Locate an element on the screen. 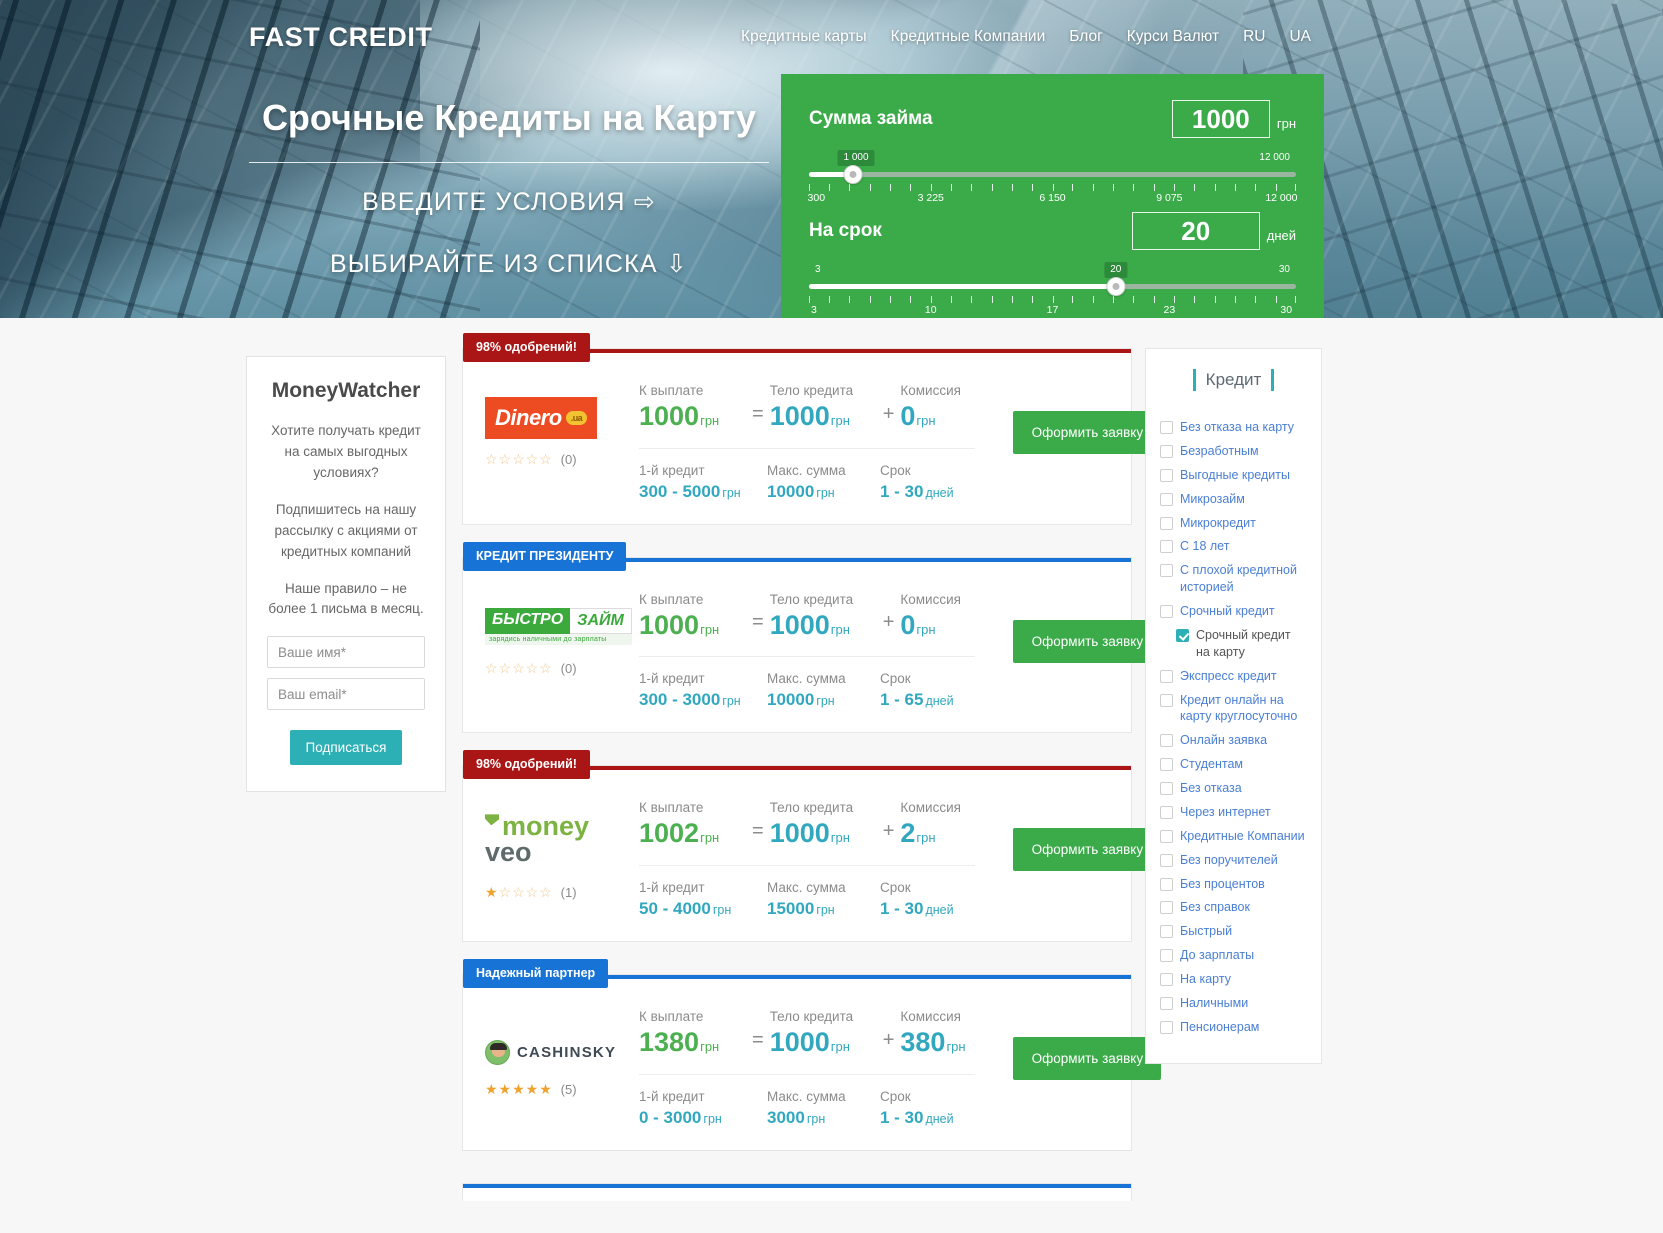 The height and width of the screenshot is (1233, 1663). filter-item: Кредит онлайн на карту круглосуточно is located at coordinates (1233, 709).